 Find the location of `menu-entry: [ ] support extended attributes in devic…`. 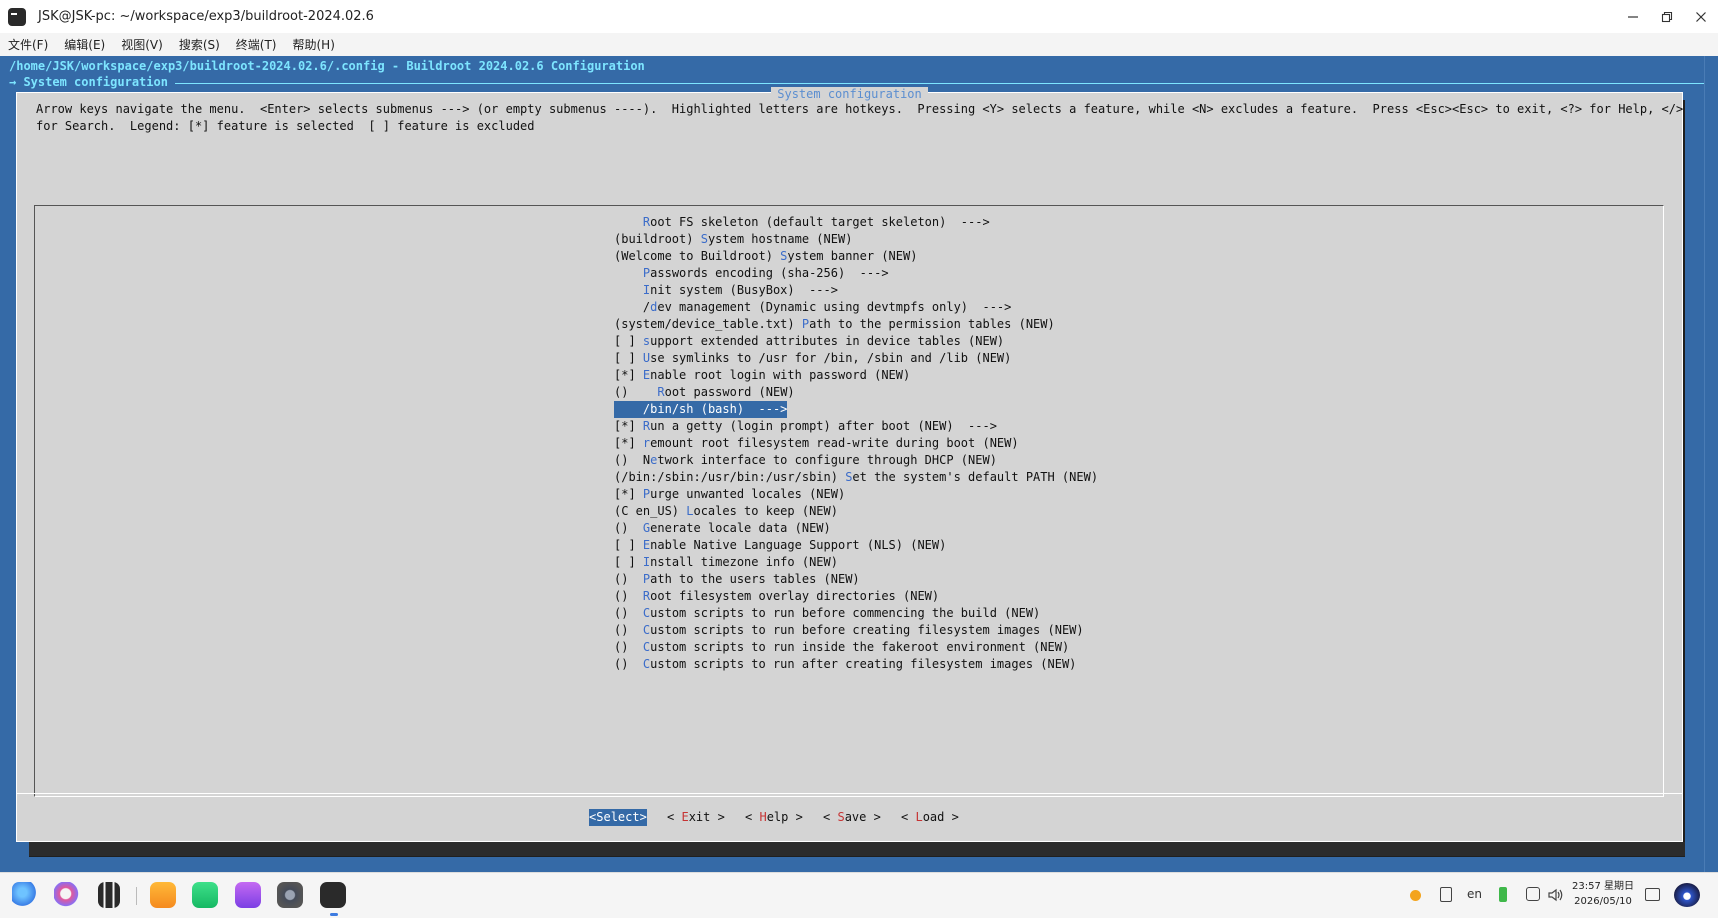

menu-entry: [ ] support extended attributes in devic… is located at coordinates (809, 341).